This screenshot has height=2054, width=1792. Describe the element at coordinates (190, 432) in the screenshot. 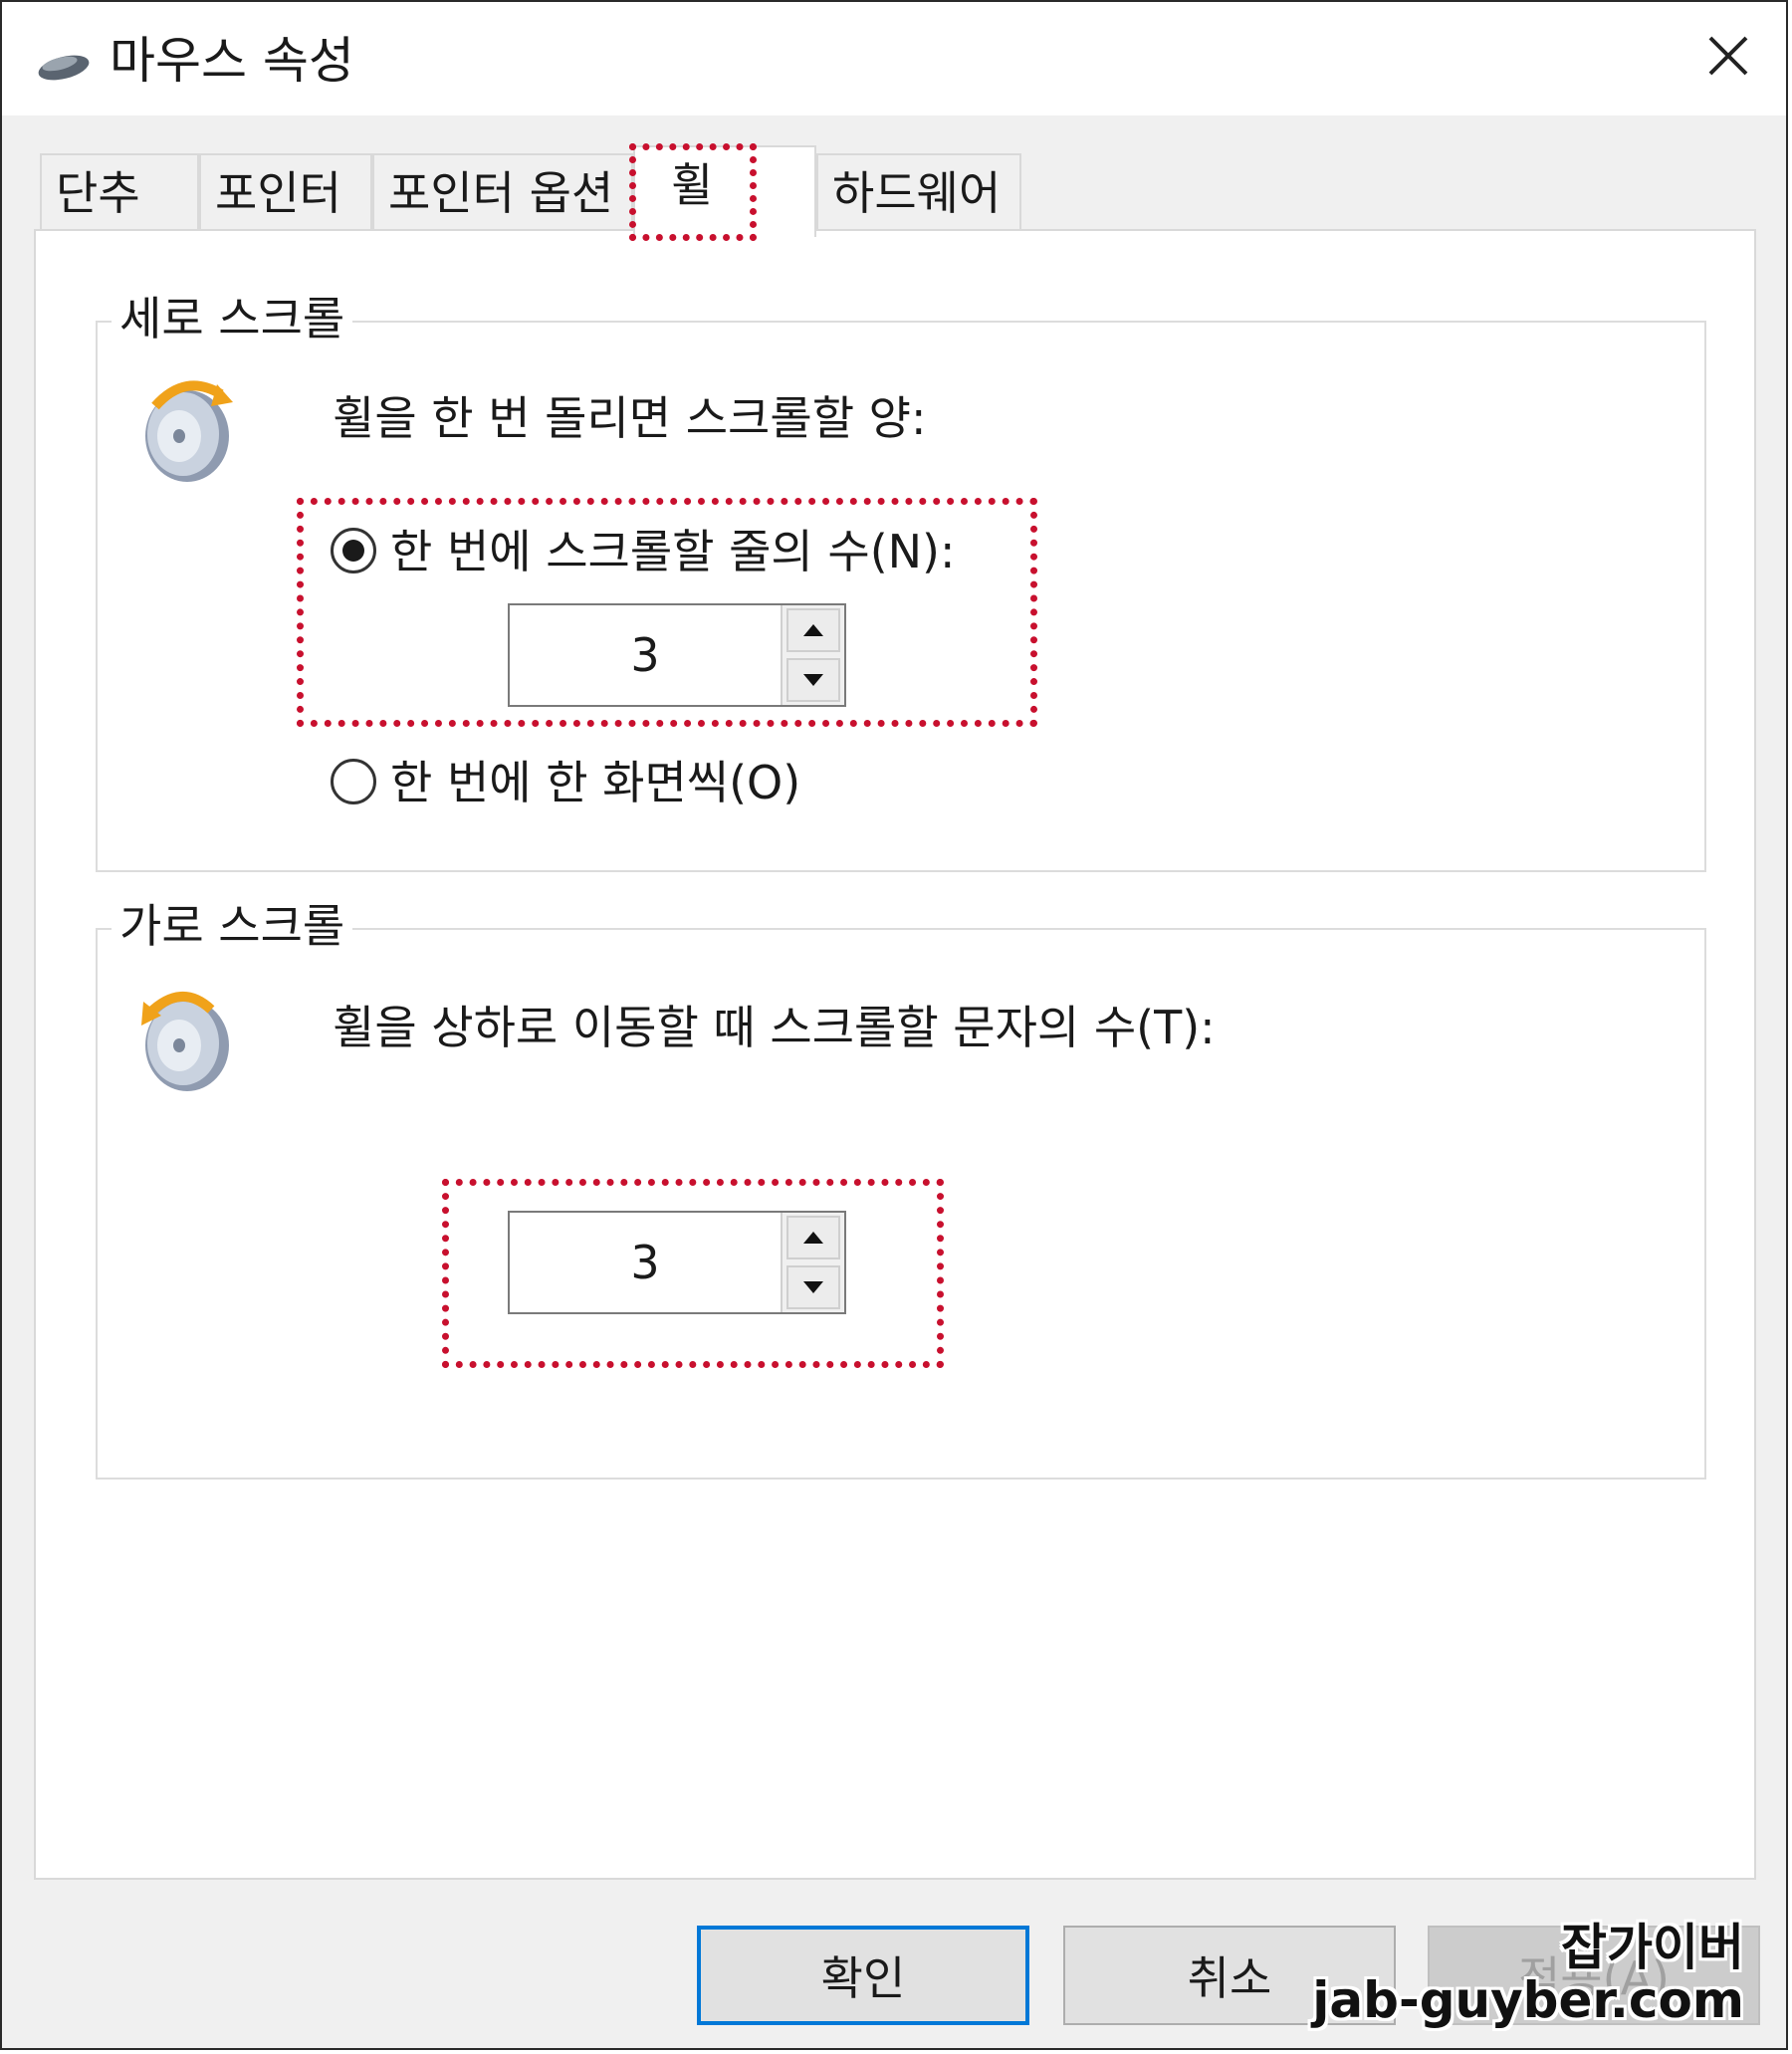

I see `mouse-wheel-vertical-icon` at that location.